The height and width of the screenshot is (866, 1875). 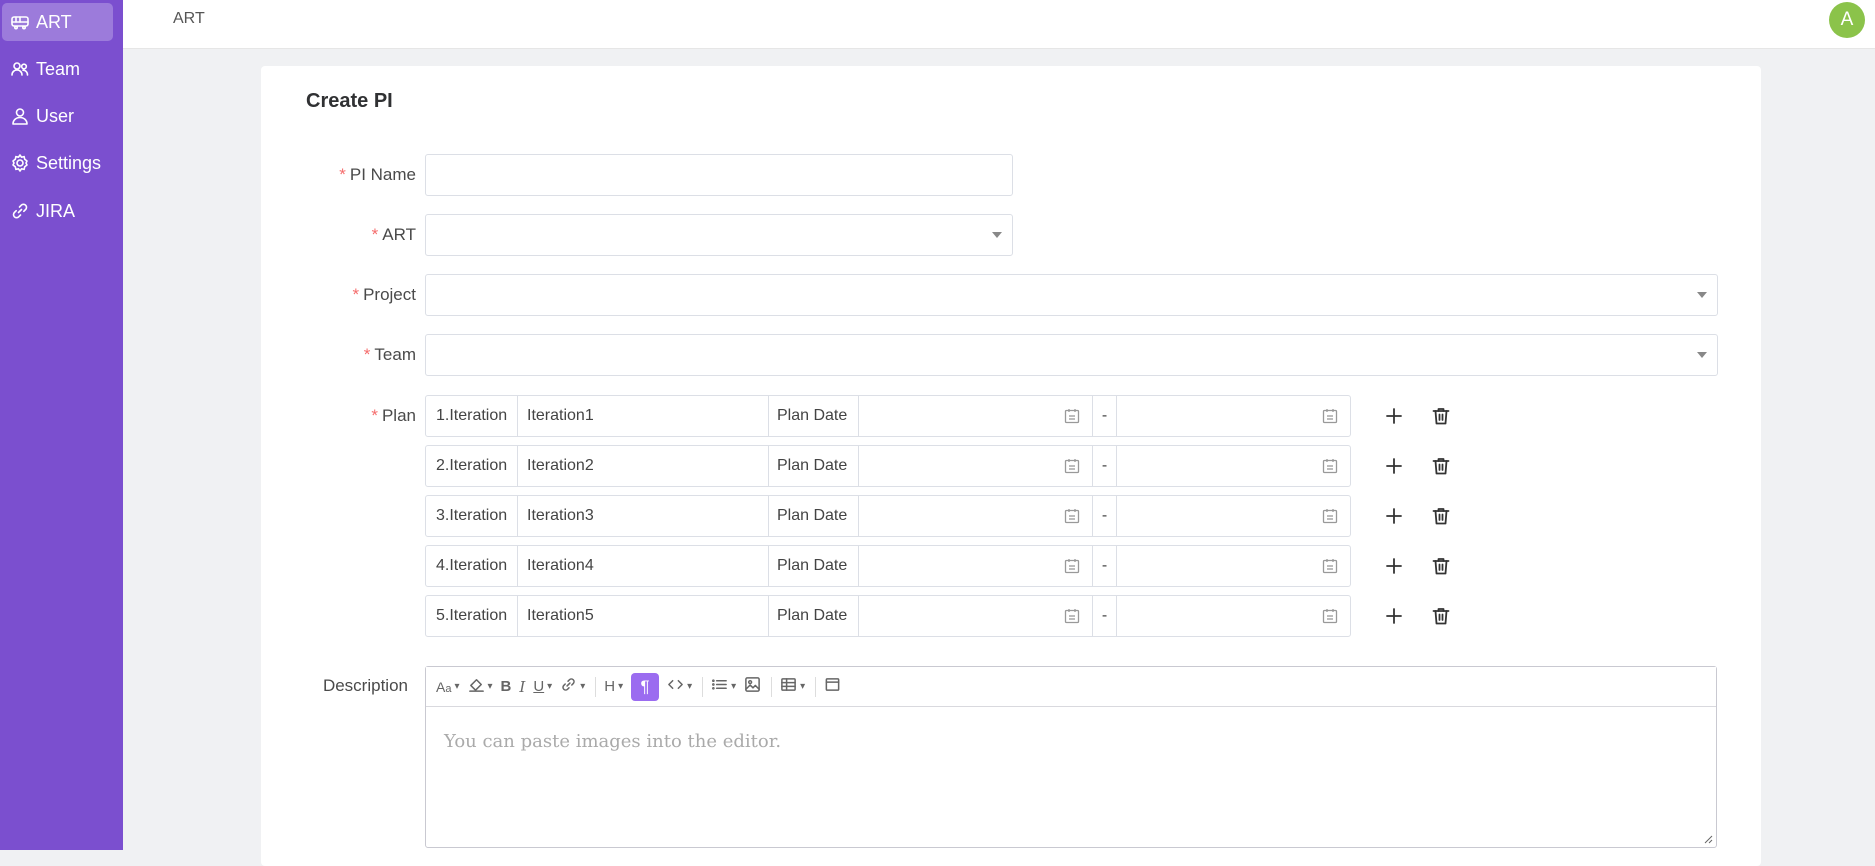 I want to click on sidebar-item-label: JIRA, so click(x=56, y=210).